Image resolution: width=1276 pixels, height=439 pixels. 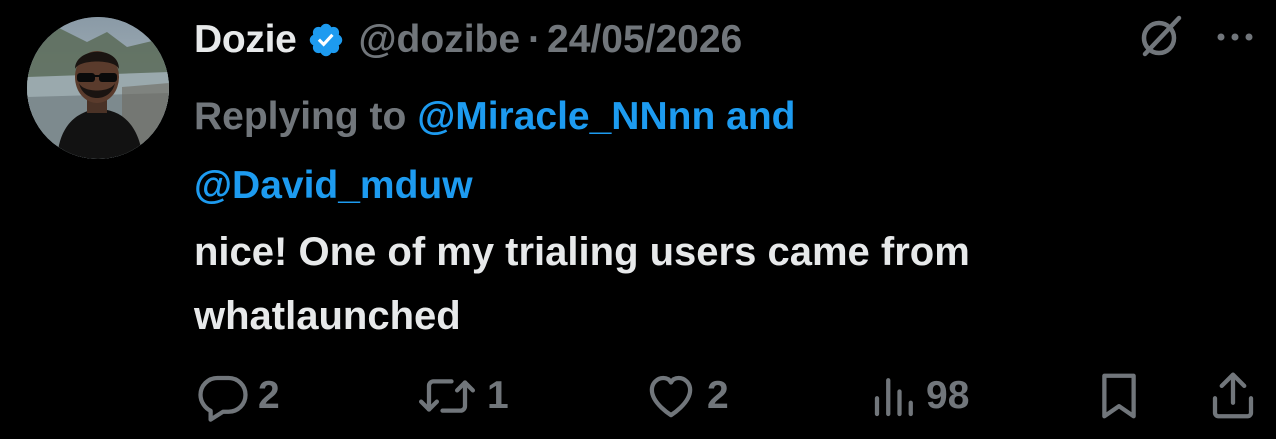 What do you see at coordinates (440, 40) in the screenshot?
I see `author-handle: @dozibe` at bounding box center [440, 40].